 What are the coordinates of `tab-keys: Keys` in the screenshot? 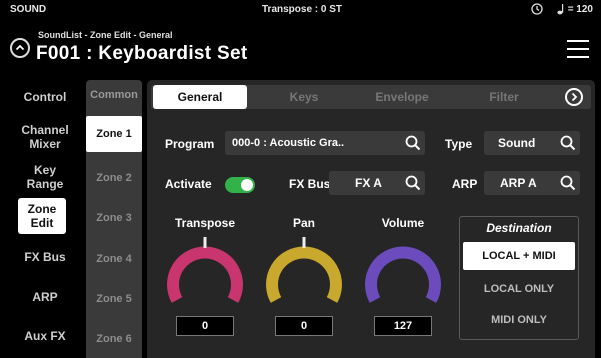 It's located at (304, 97).